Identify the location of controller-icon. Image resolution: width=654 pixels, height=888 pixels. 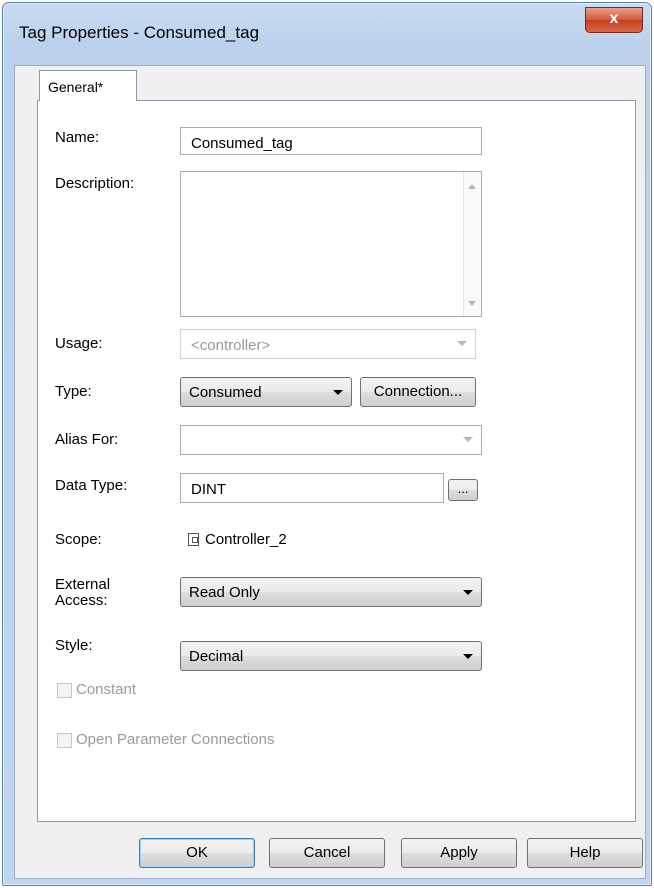
(193, 539).